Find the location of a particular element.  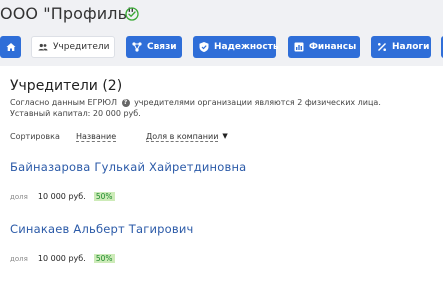

section-title: Учредители (2) is located at coordinates (66, 86).